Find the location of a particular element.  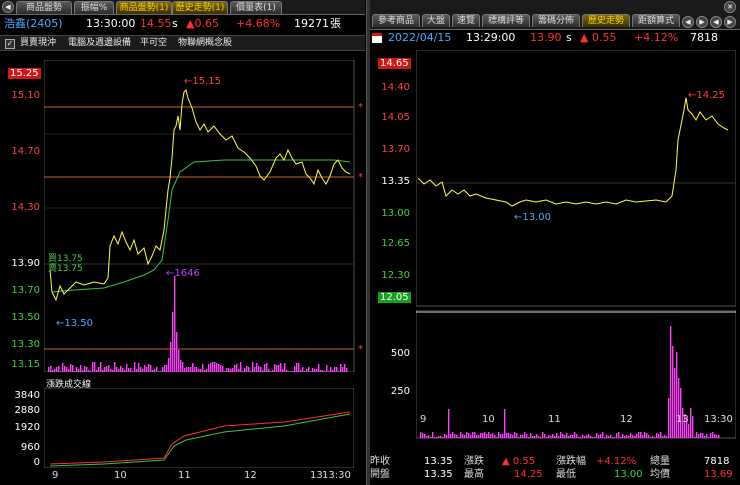

tab-chip-dist: 籌碼分佈 is located at coordinates (556, 20).